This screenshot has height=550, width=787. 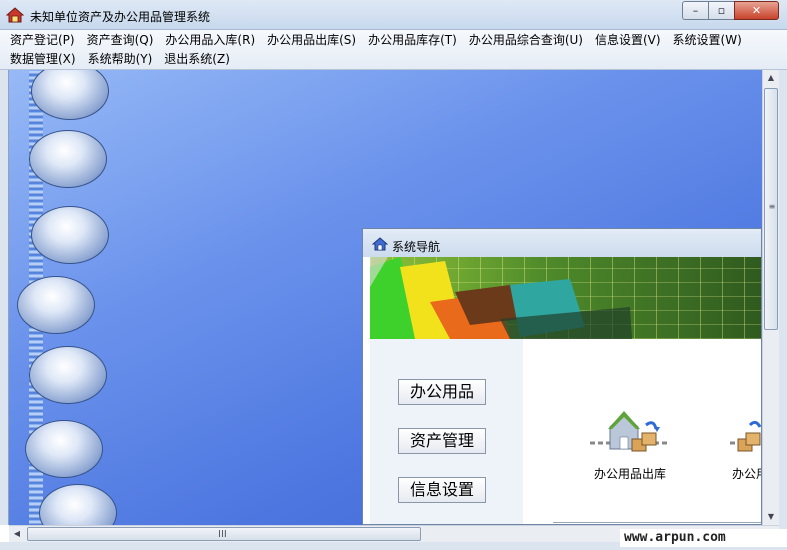 I want to click on menu-exit-system: 退出系统(Z), so click(x=197, y=59).